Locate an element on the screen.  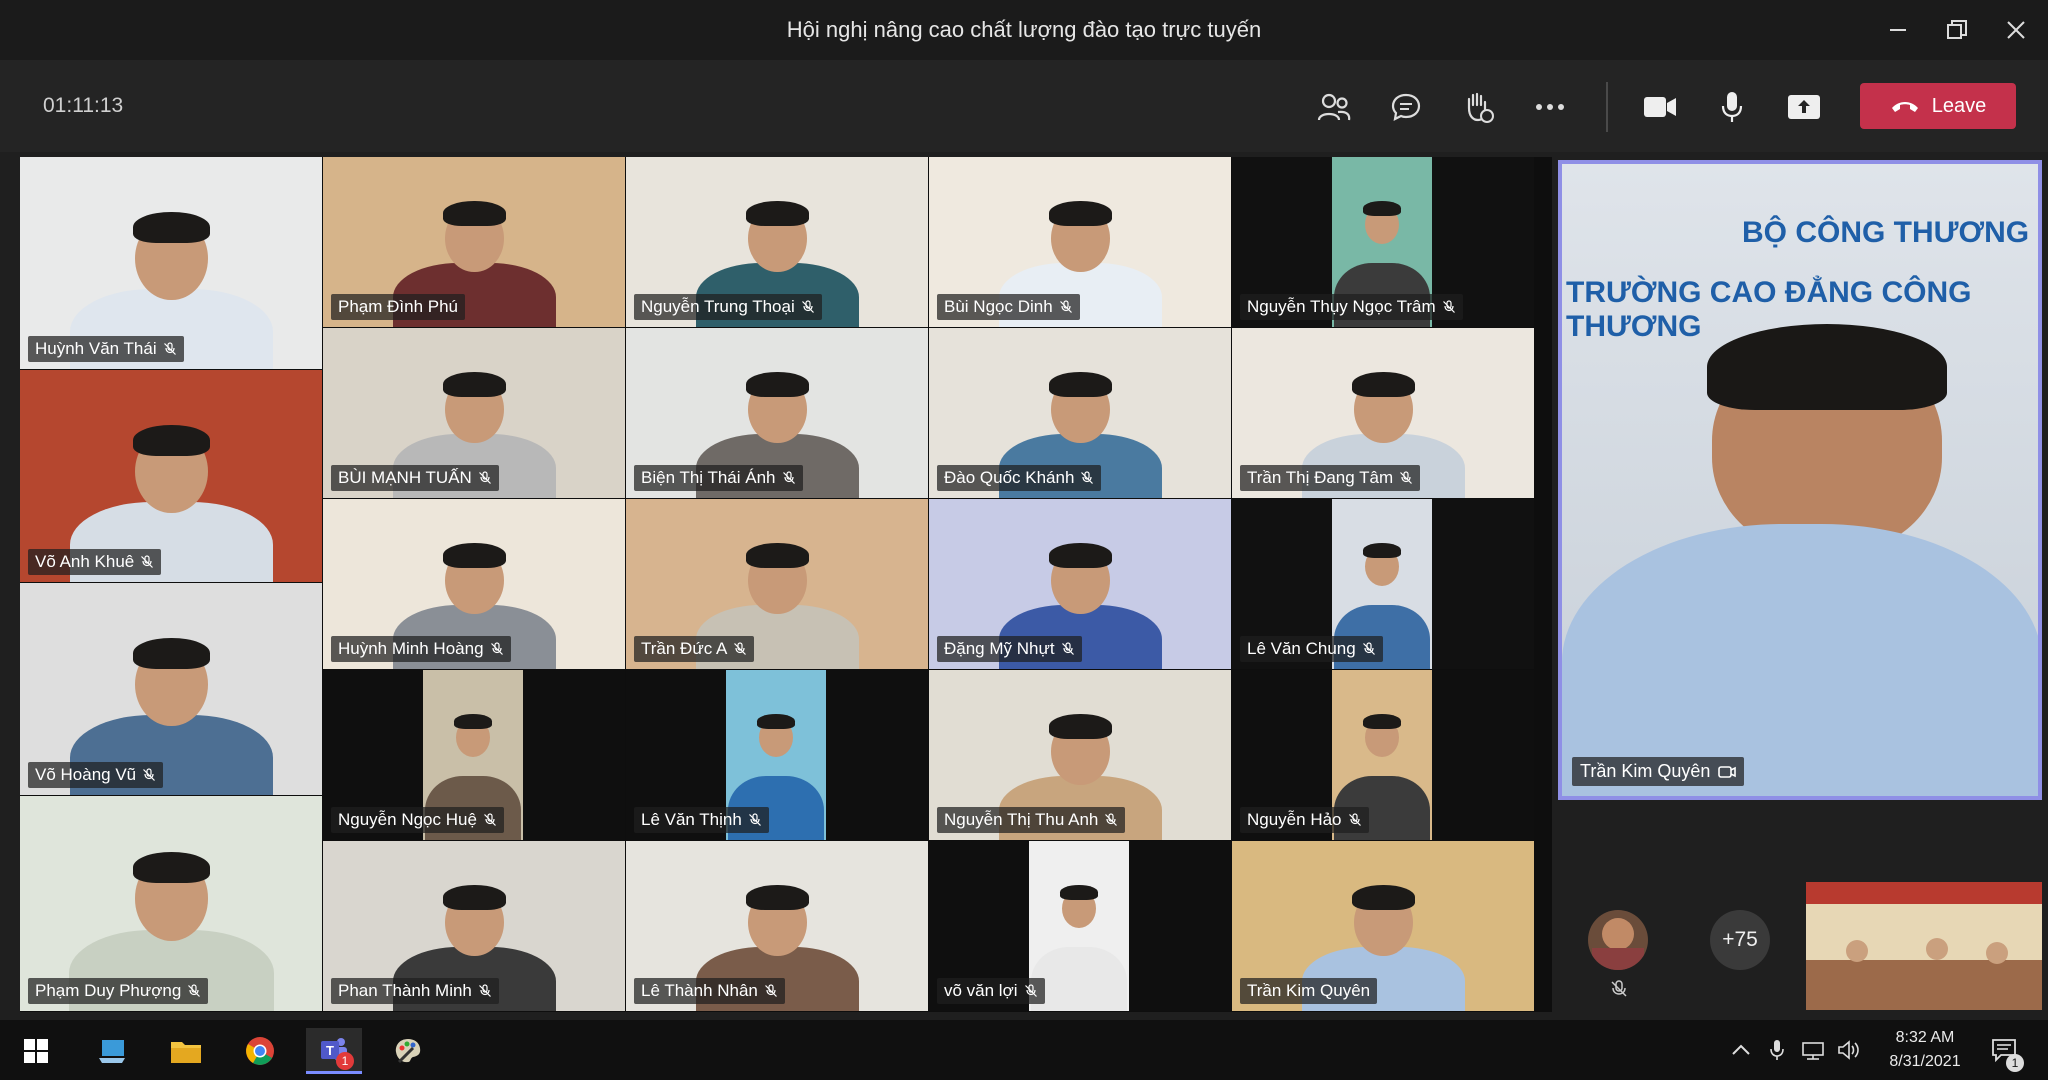
participant-name: Huỳnh Văn Thái is located at coordinates (96, 348).